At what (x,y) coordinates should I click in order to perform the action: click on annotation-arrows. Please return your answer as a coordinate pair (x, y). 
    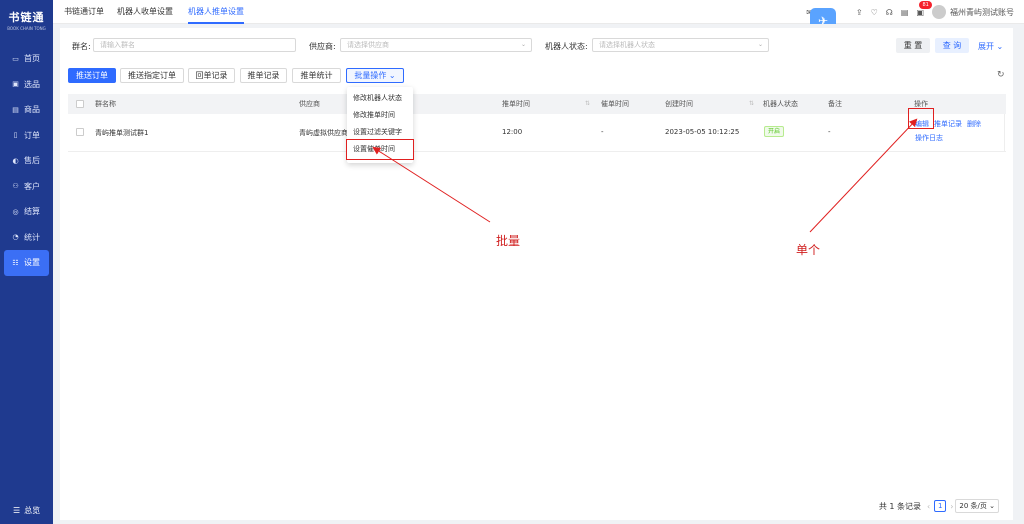
    Looking at the image, I should click on (645, 175).